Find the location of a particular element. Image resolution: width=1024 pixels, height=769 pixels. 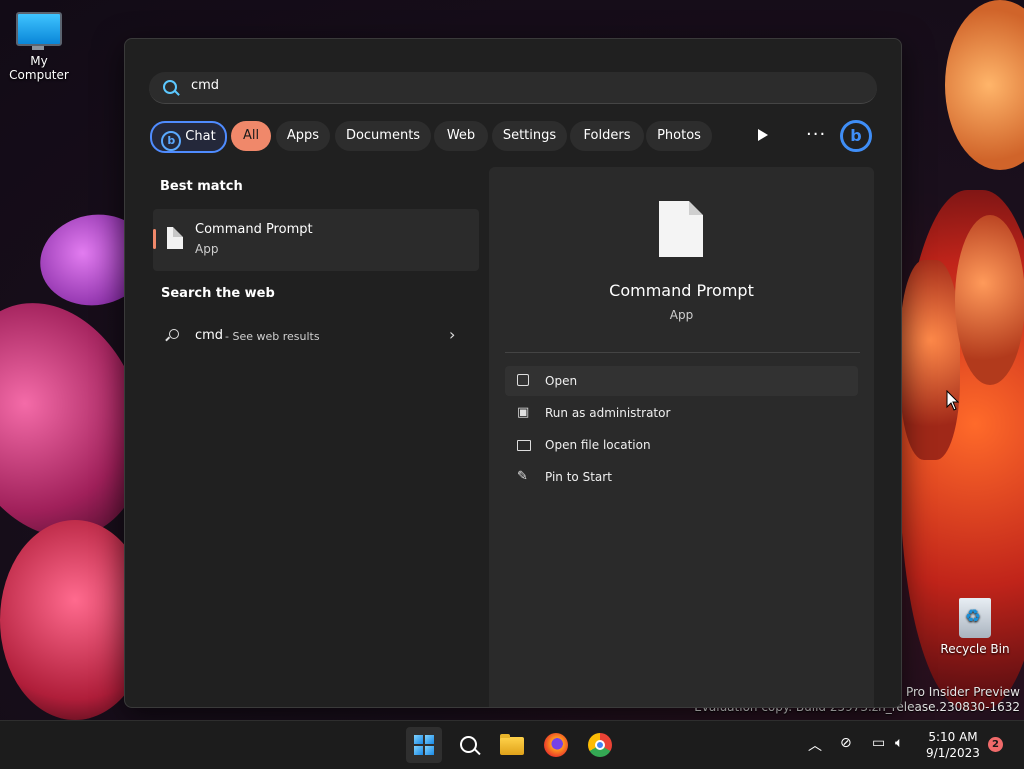

search-input is located at coordinates (491, 85).